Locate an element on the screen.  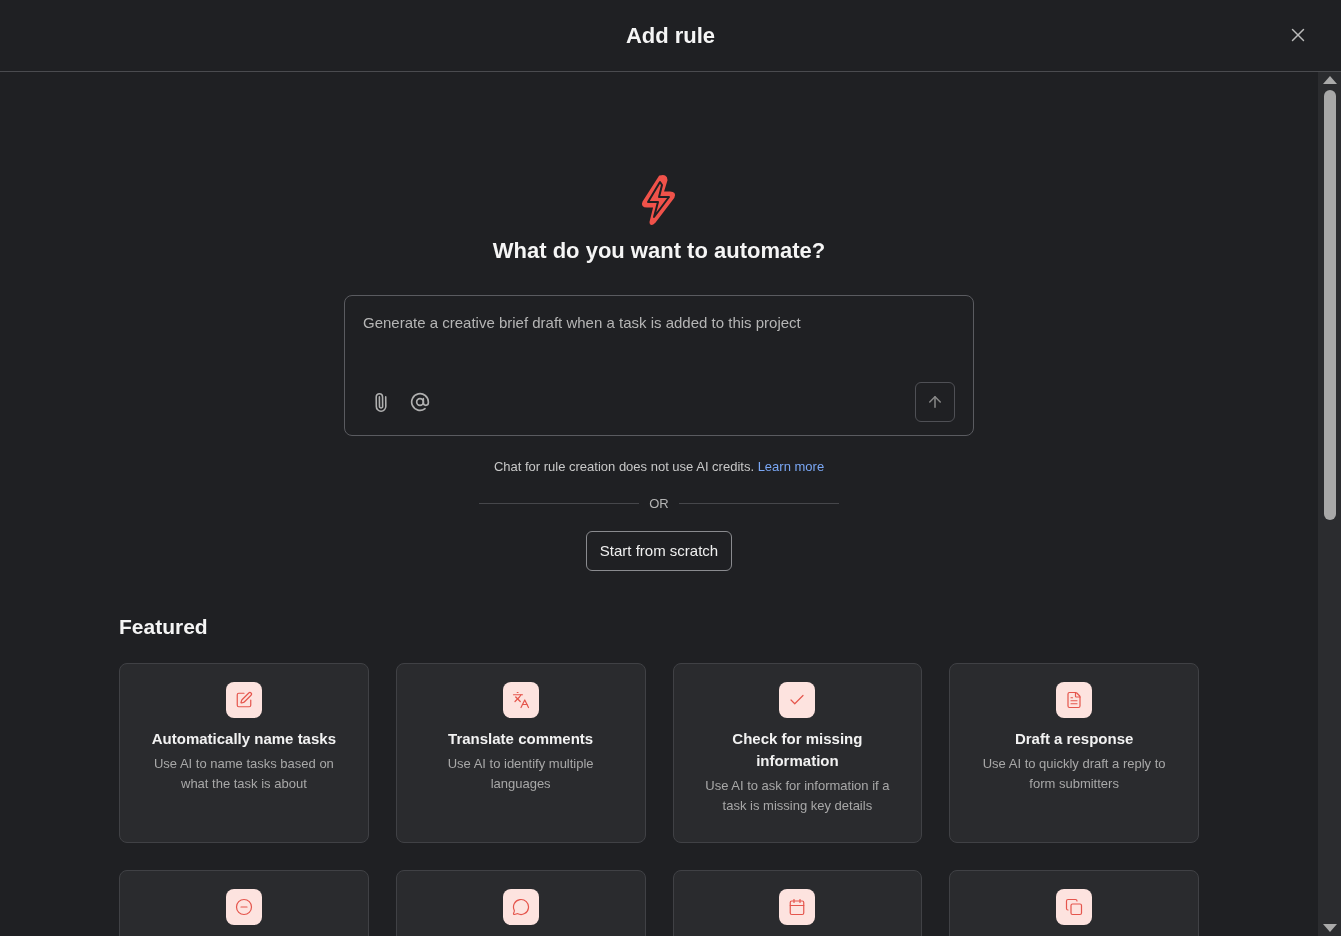
check-icon is located at coordinates (797, 699).